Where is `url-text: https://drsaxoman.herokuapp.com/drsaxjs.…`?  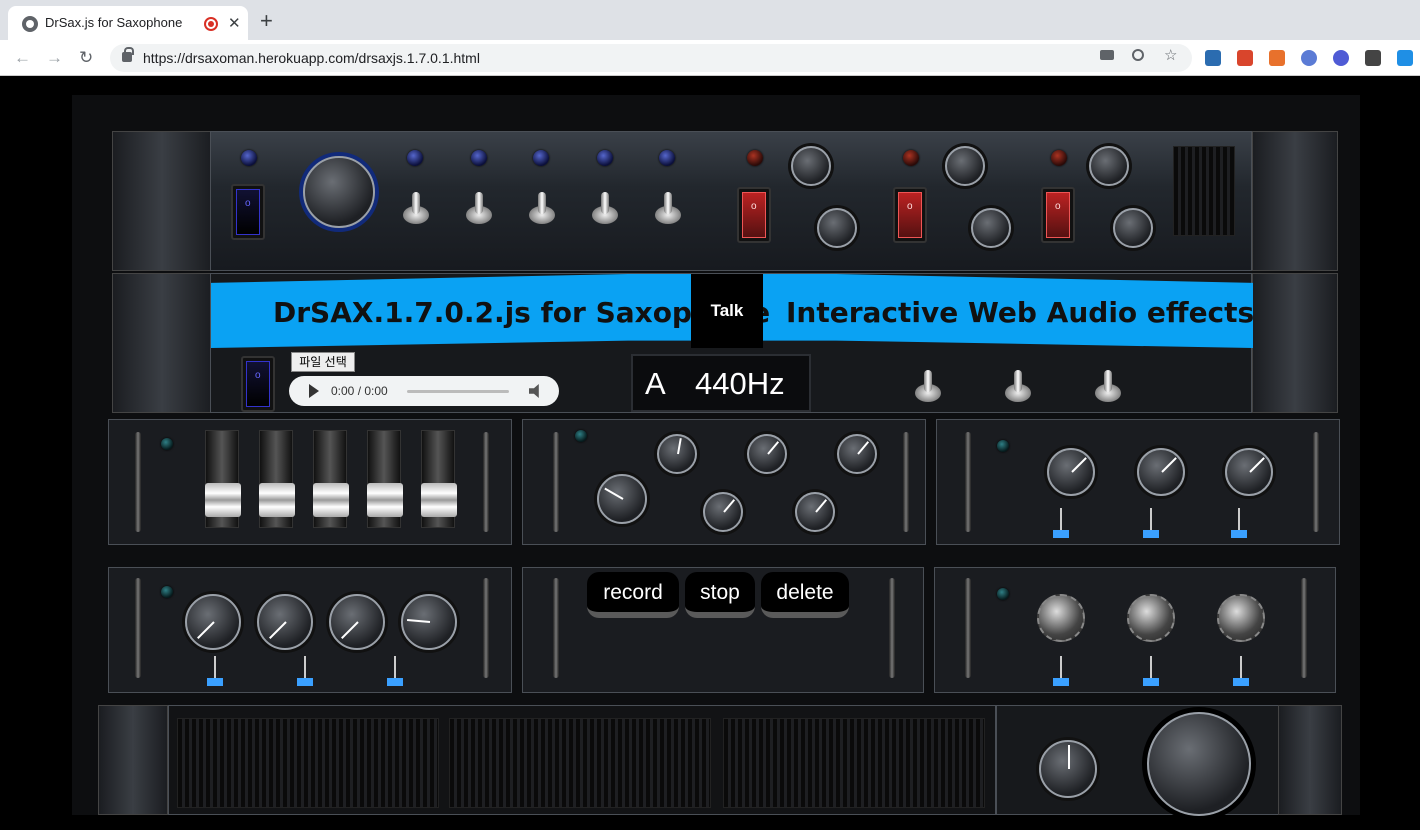
url-text: https://drsaxoman.herokuapp.com/drsaxjs.… is located at coordinates (311, 58).